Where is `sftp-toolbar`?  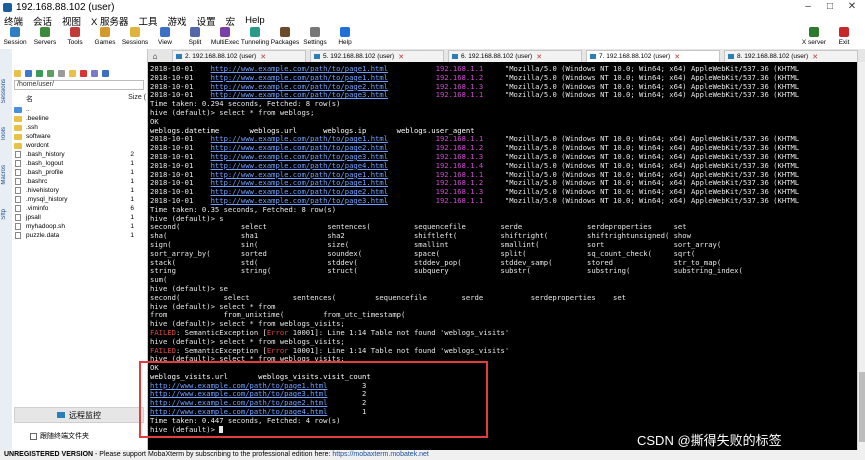 sftp-toolbar is located at coordinates (80, 73).